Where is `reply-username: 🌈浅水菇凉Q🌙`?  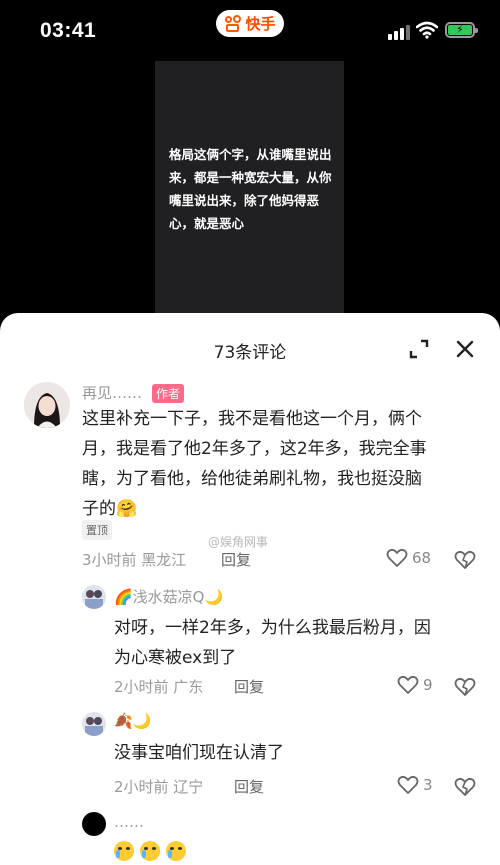
reply-username: 🌈浅水菇凉Q🌙 is located at coordinates (168, 596).